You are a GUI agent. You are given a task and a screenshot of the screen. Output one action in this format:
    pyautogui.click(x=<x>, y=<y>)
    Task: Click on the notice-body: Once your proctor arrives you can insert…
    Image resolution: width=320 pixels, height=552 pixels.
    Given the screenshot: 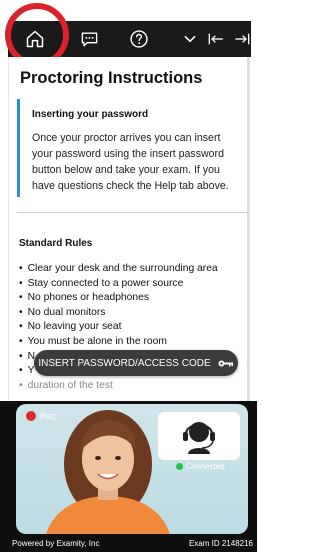 What is the action you would take?
    pyautogui.click(x=130, y=162)
    